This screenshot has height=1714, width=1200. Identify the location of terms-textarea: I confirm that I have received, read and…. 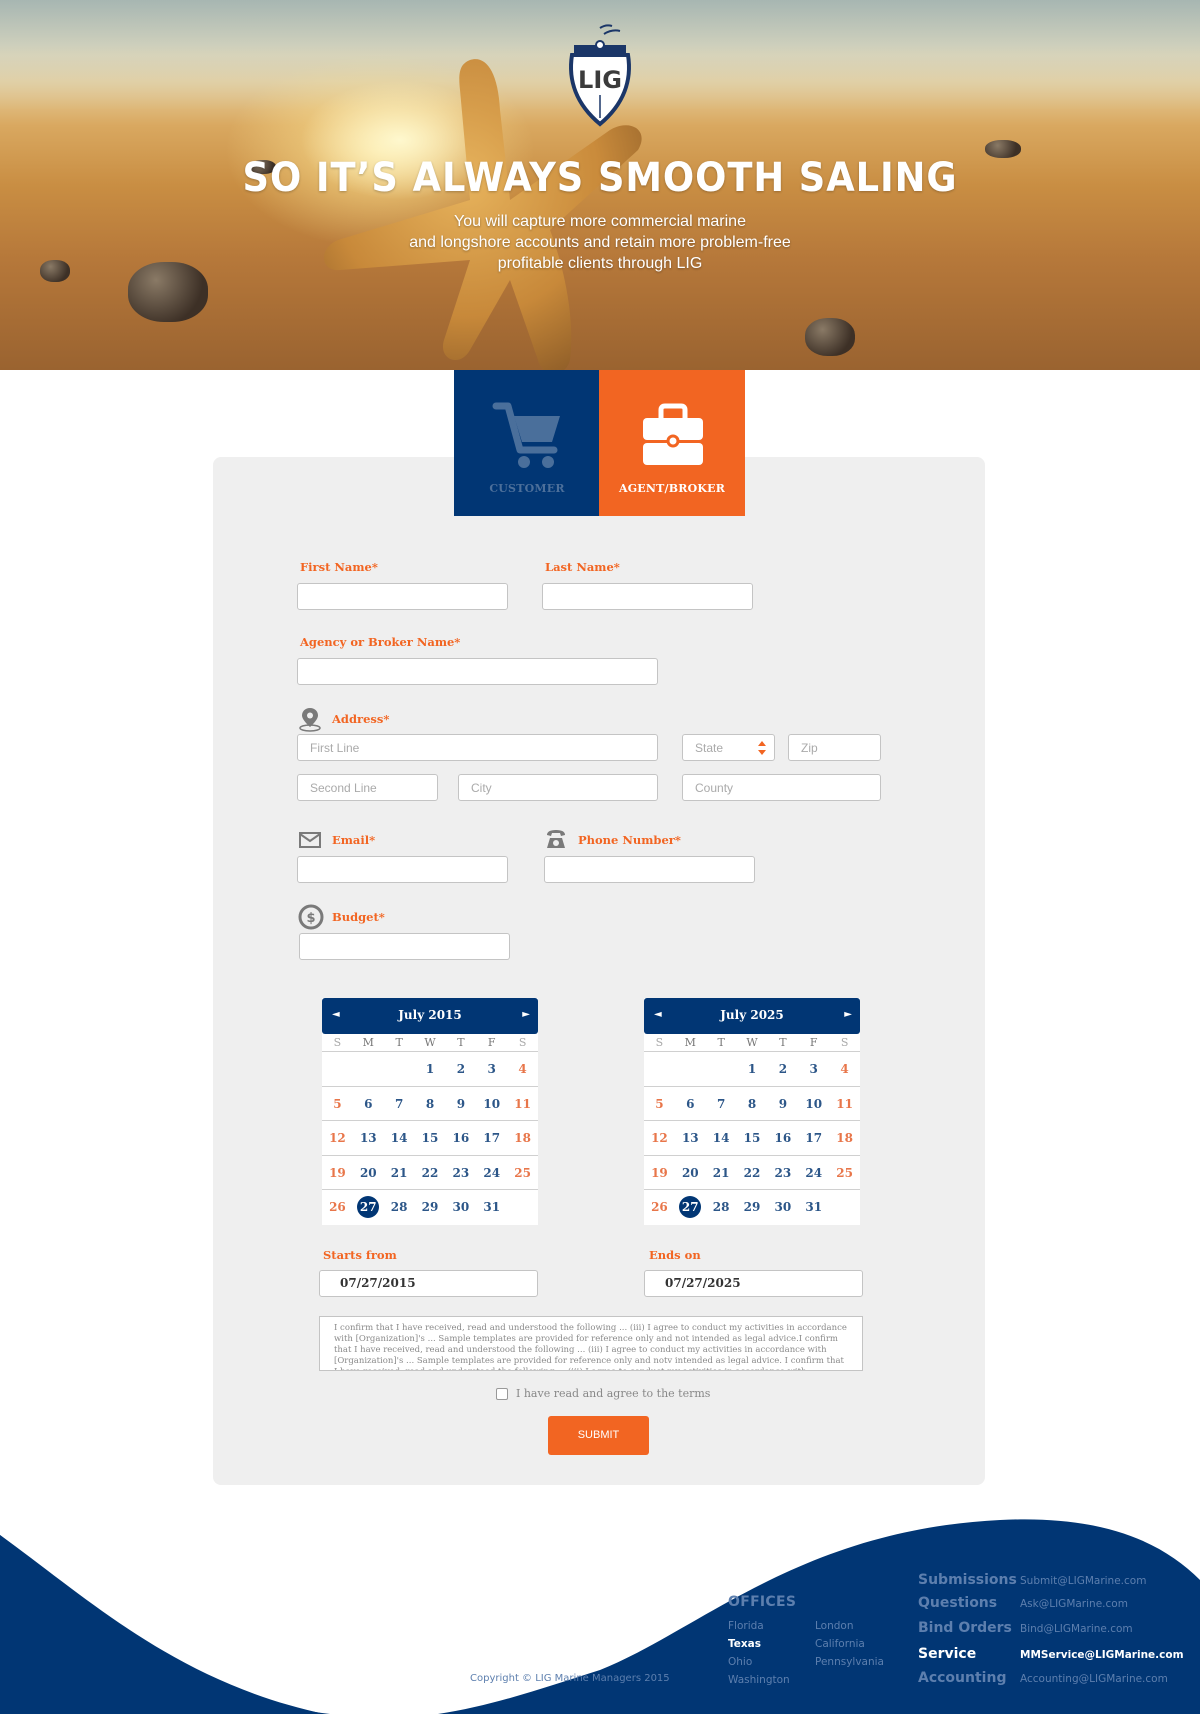
(591, 1343).